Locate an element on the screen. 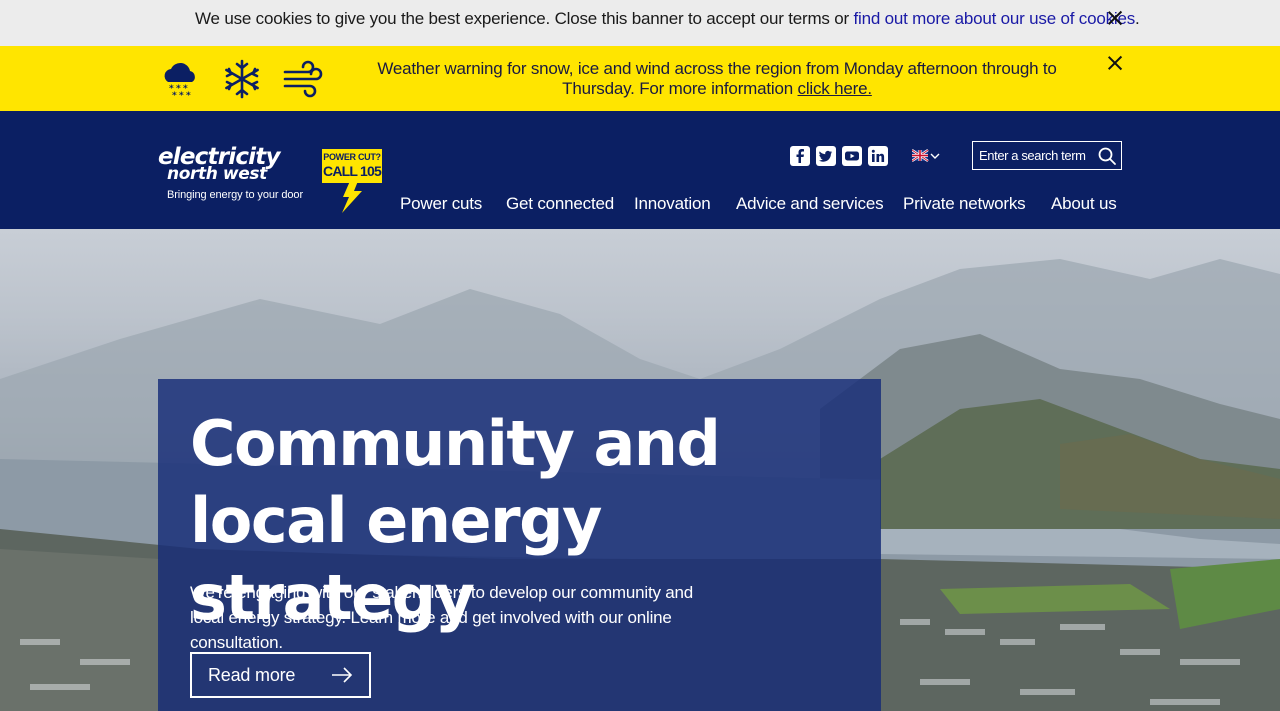  logo-tagline: Bringing energy to your door is located at coordinates (235, 195).